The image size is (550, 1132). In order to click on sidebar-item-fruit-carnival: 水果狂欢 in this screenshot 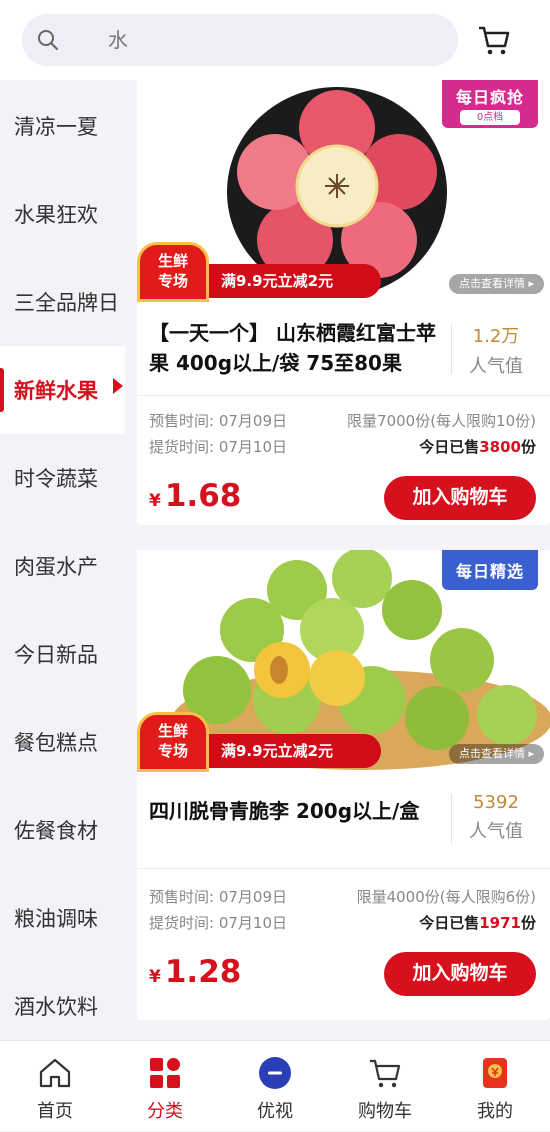, I will do `click(62, 214)`.